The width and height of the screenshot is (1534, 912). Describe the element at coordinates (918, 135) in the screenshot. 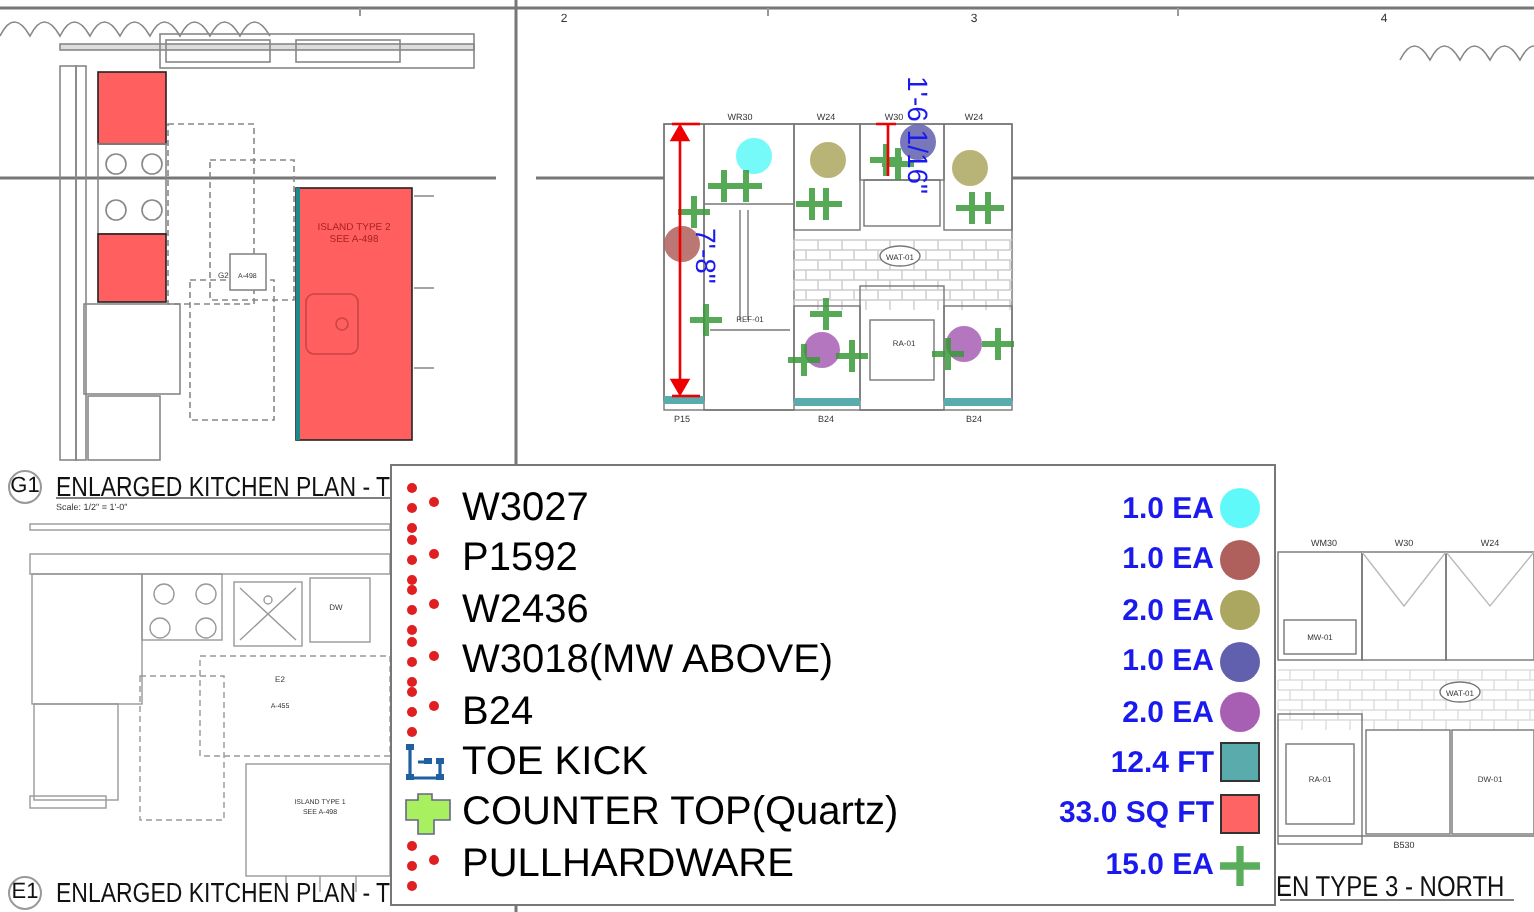

I see `dimension-label: 1'-6 1/16"` at that location.